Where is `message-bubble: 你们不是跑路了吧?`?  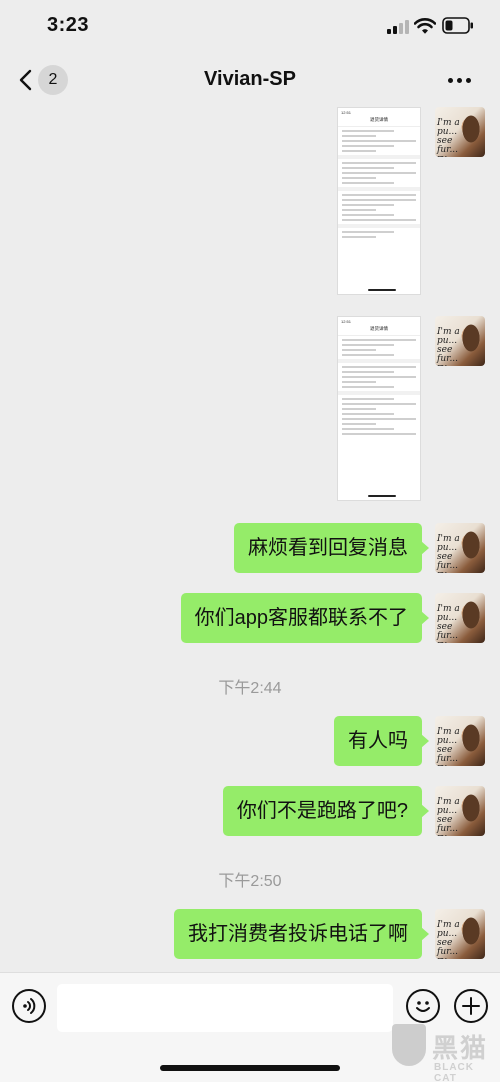 message-bubble: 你们不是跑路了吧? is located at coordinates (326, 811).